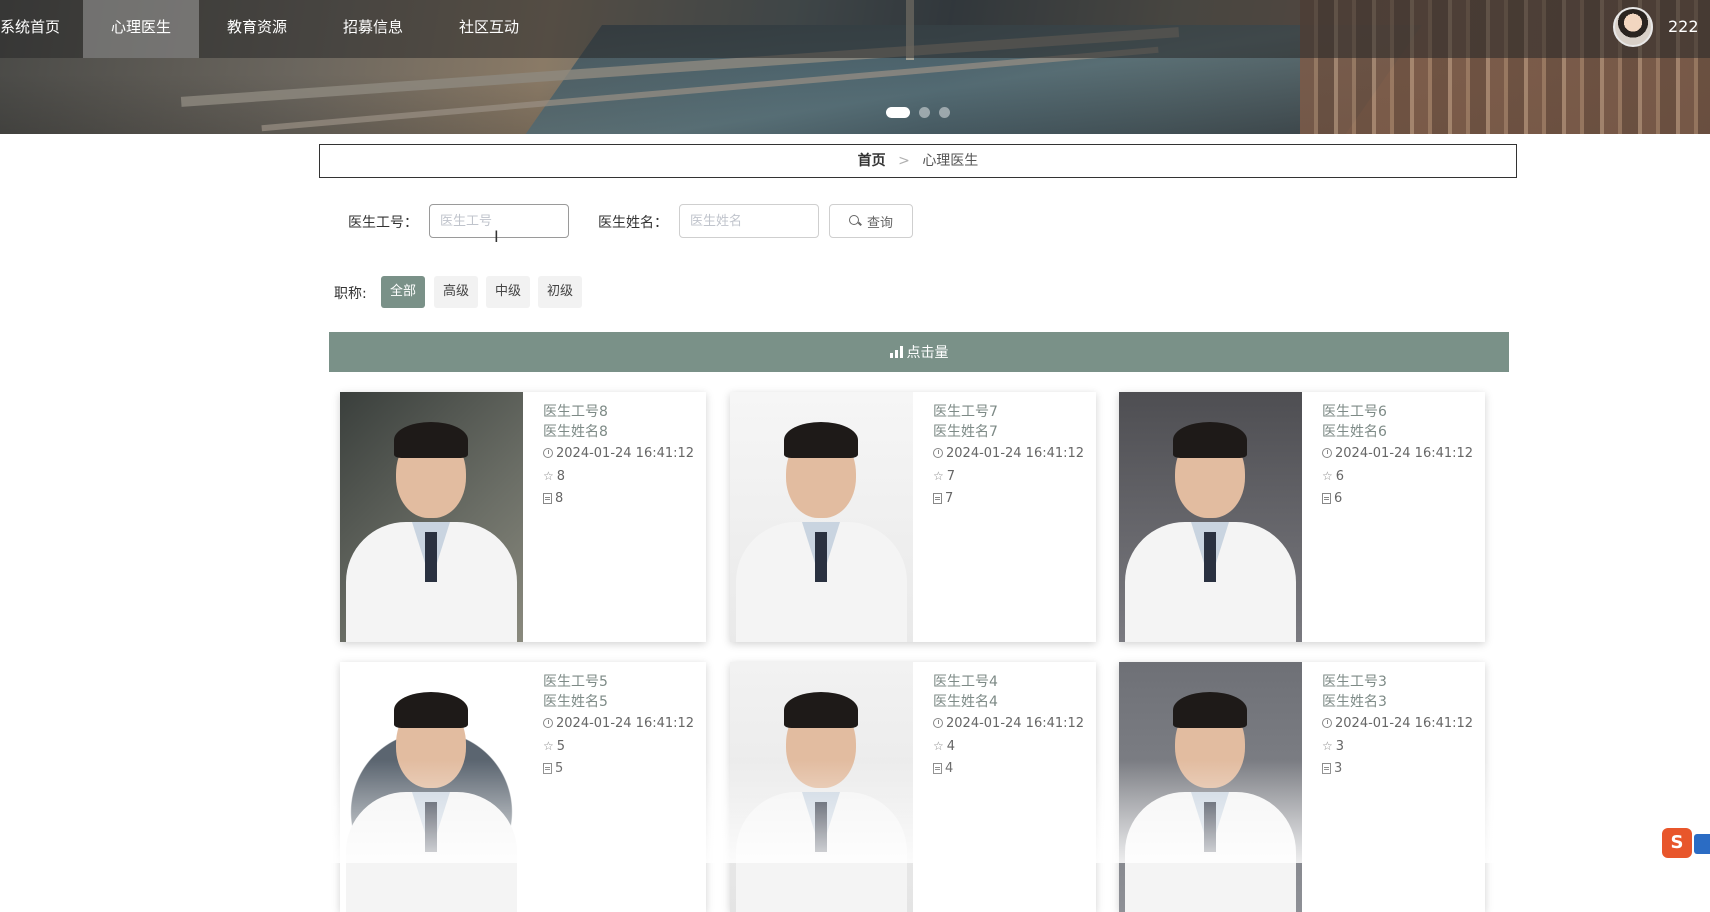 This screenshot has height=912, width=1710. What do you see at coordinates (633, 223) in the screenshot?
I see `doctor-name-label: 医生姓名：` at bounding box center [633, 223].